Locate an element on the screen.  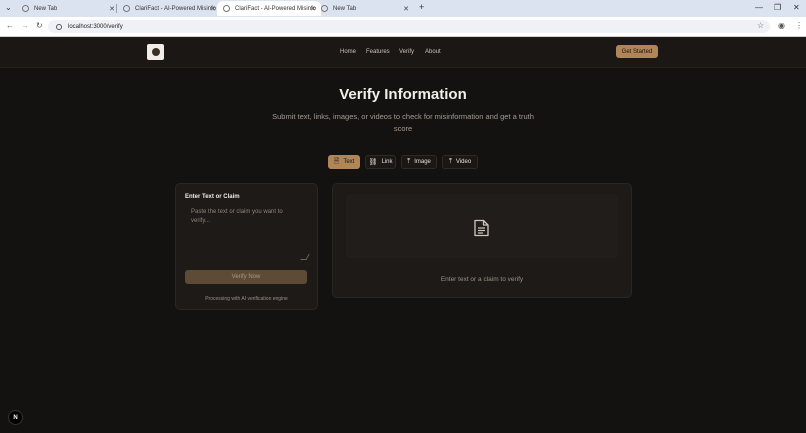
browser-tab-1: New Tab ✕ is located at coordinates (68, 8).